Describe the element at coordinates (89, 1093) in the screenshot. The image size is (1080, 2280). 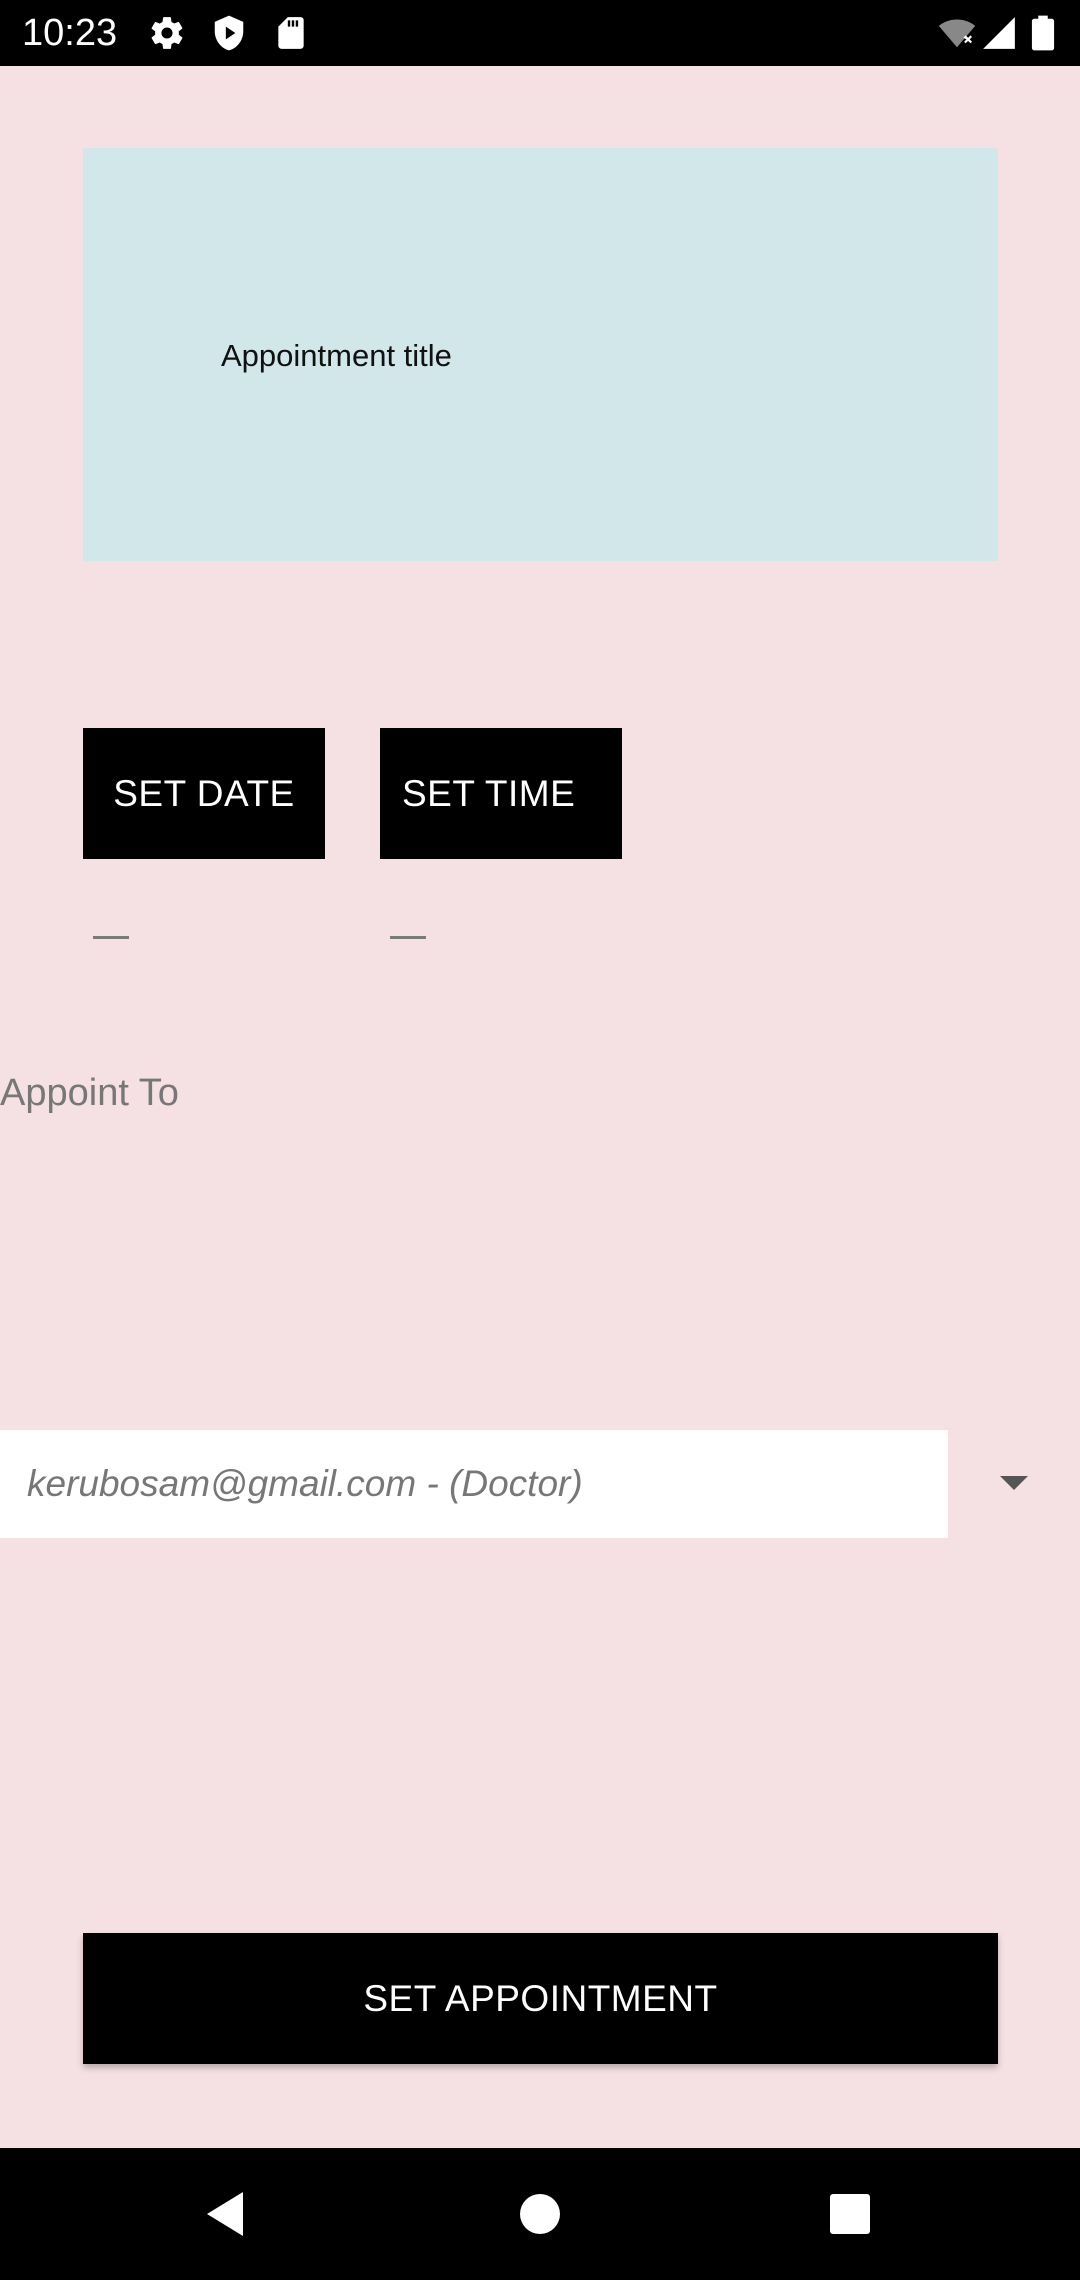
I see `appoint-to-label: Appoint To` at that location.